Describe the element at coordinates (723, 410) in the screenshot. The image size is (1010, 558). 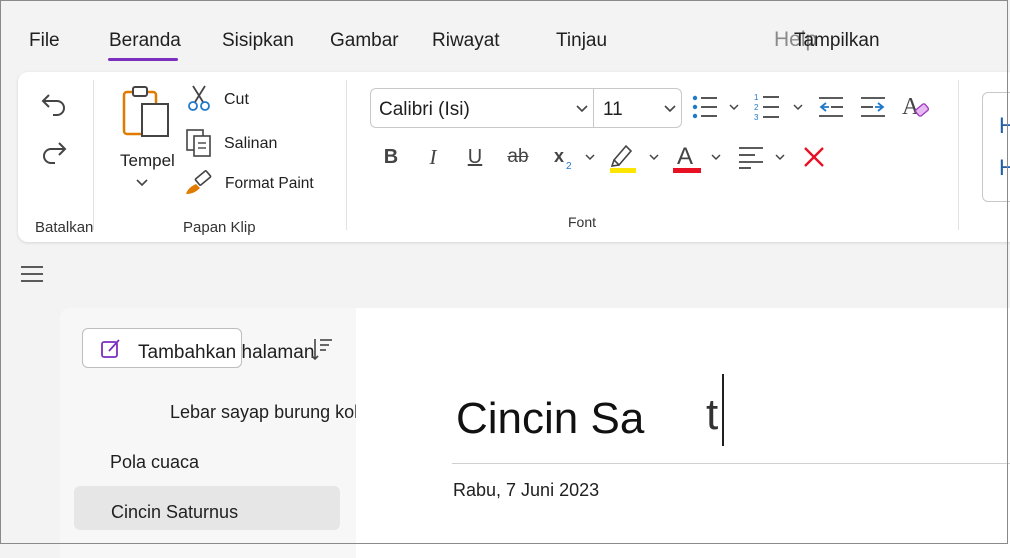
I see `text-cursor` at that location.